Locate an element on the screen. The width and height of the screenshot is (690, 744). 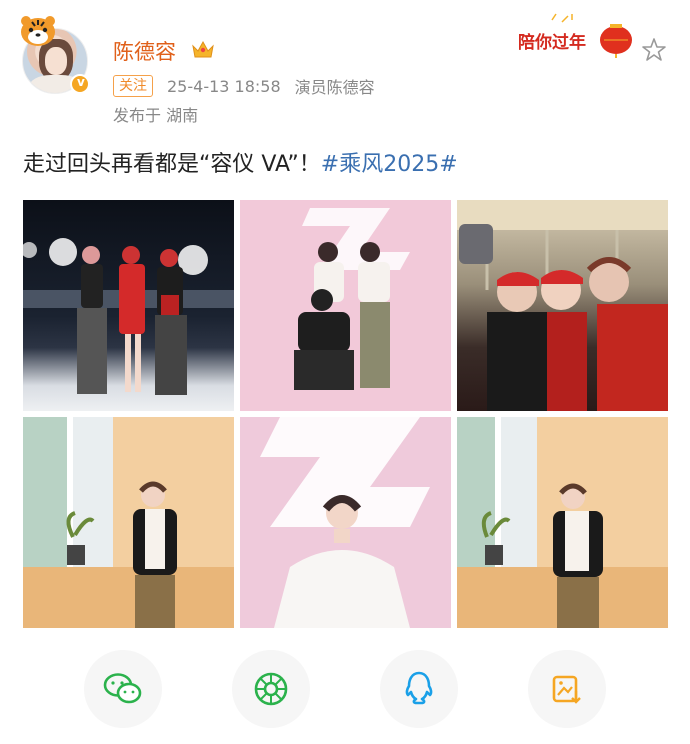
moments-share-button is located at coordinates (271, 689).